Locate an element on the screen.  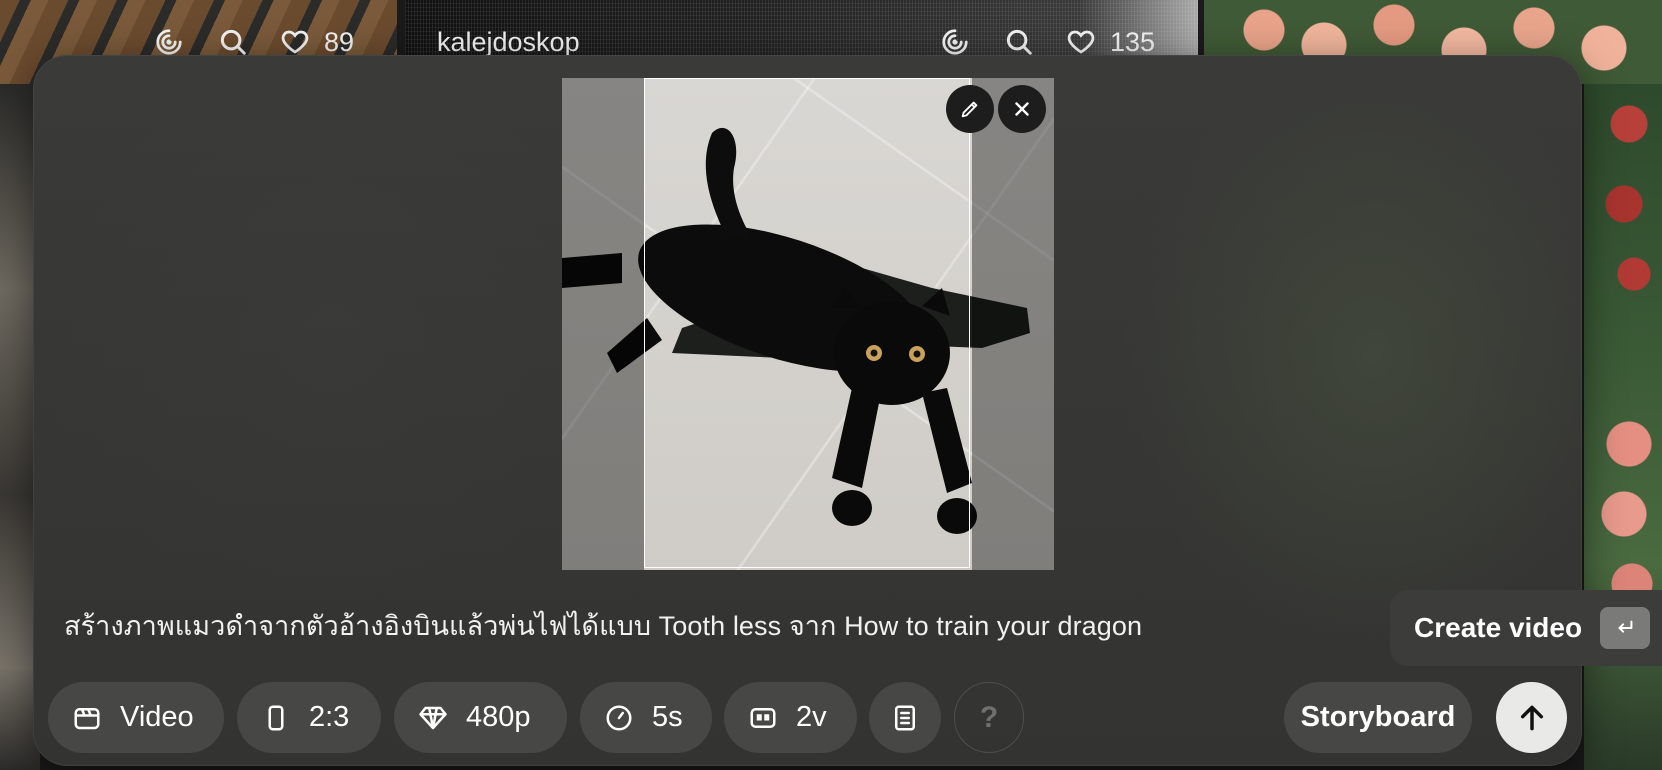
variations-icon is located at coordinates (763, 717).